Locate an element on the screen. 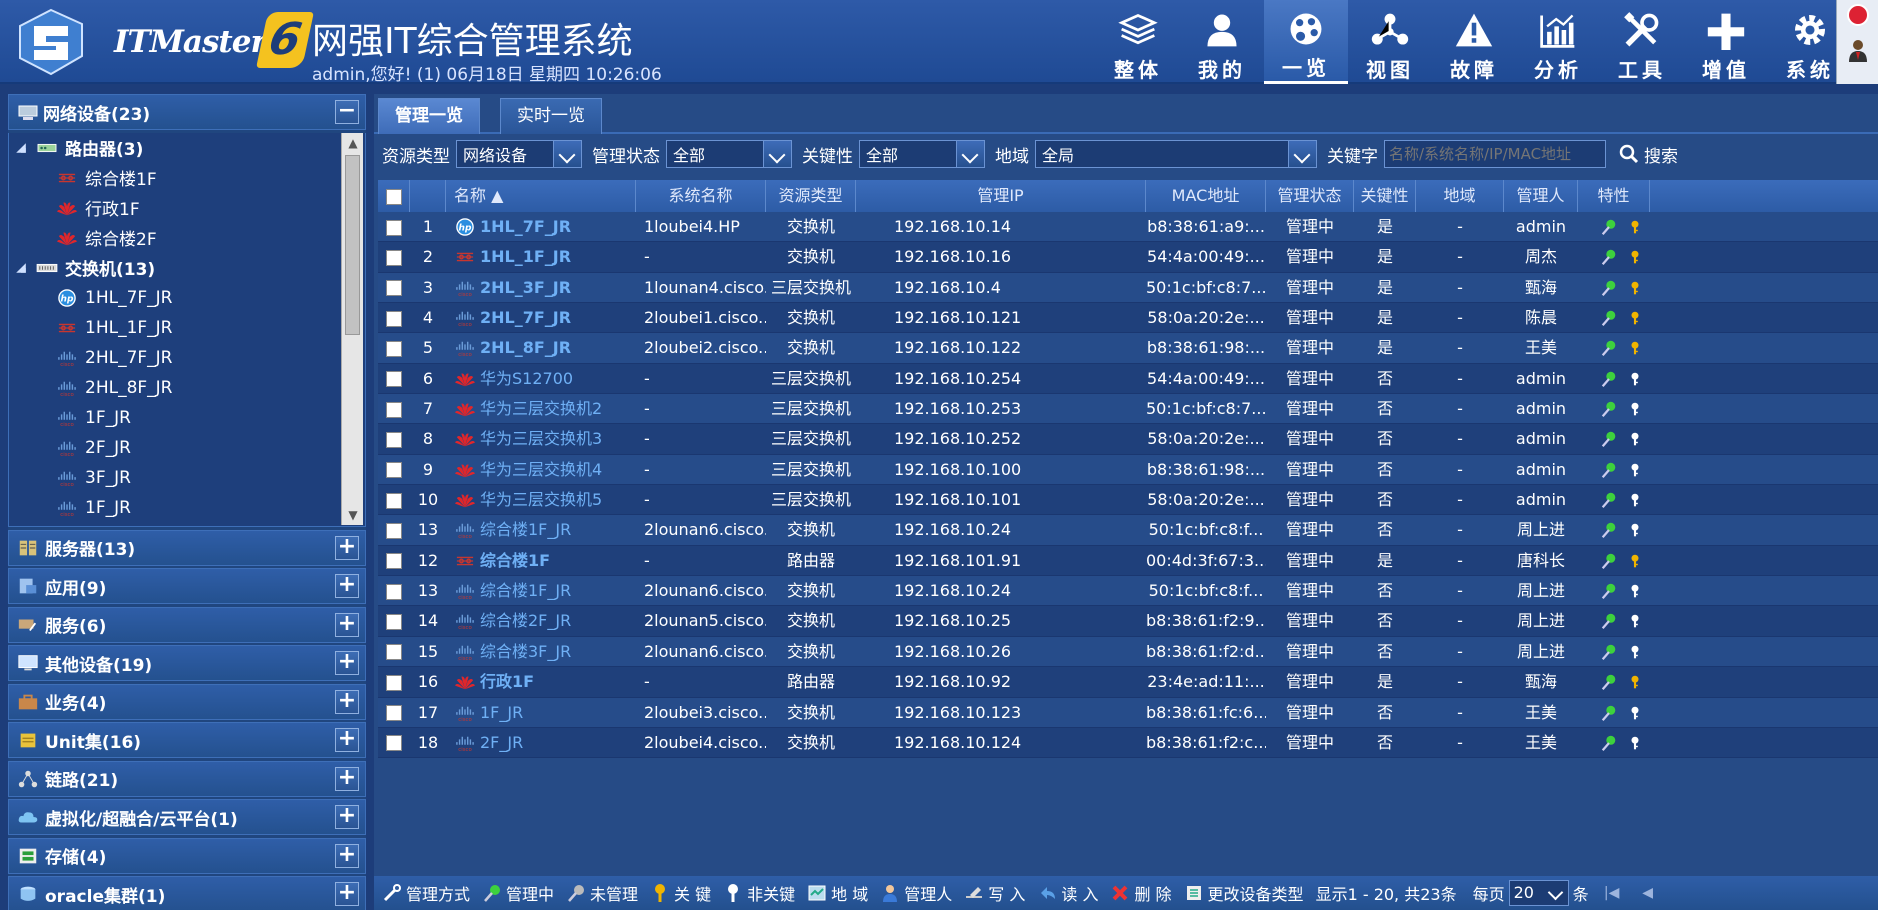  column-header: 管理状态 is located at coordinates (1310, 196).